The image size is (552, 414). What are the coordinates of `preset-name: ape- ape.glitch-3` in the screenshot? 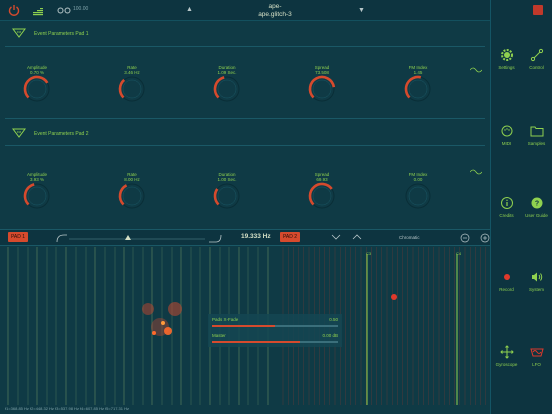 It's located at (275, 11).